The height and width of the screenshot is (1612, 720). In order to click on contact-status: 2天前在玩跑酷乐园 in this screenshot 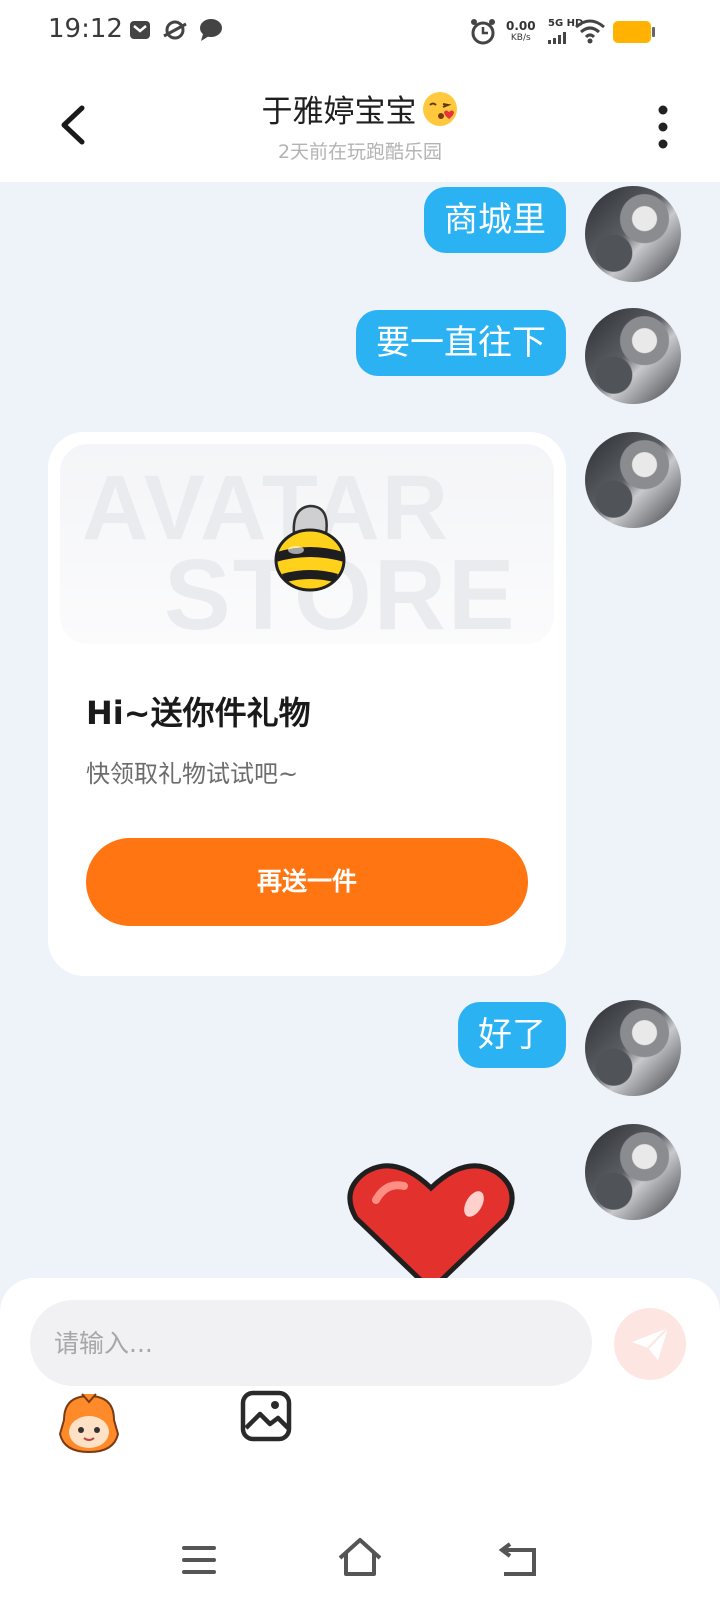, I will do `click(360, 152)`.